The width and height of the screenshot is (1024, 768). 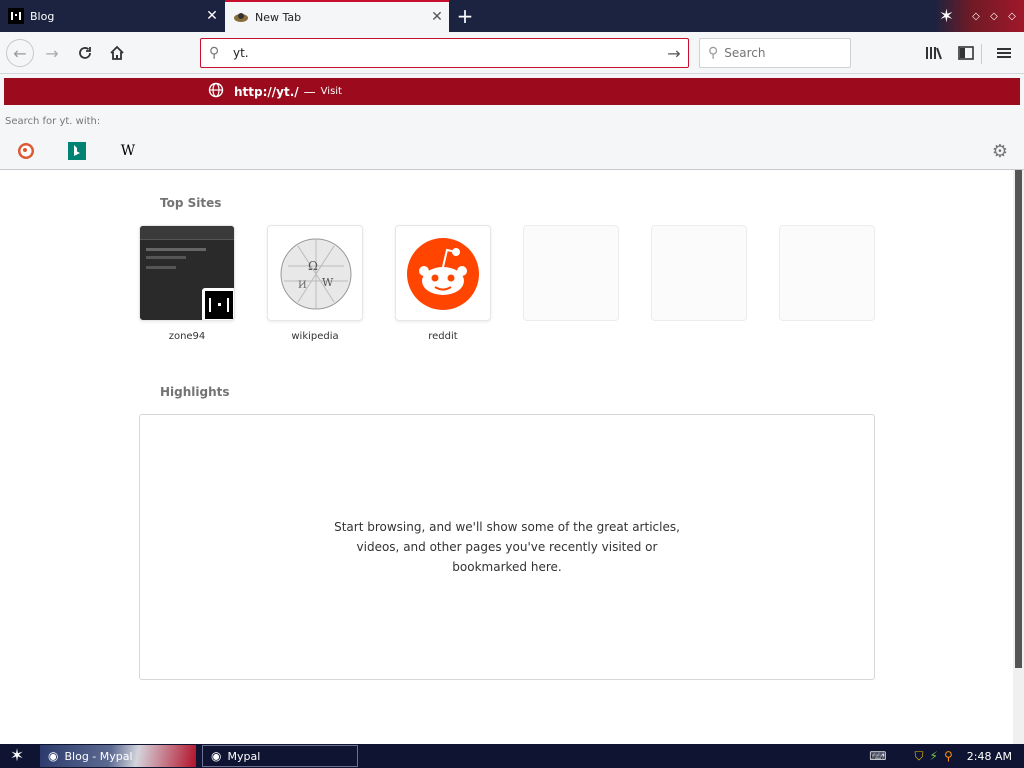 I want to click on reload-button, so click(x=85, y=53).